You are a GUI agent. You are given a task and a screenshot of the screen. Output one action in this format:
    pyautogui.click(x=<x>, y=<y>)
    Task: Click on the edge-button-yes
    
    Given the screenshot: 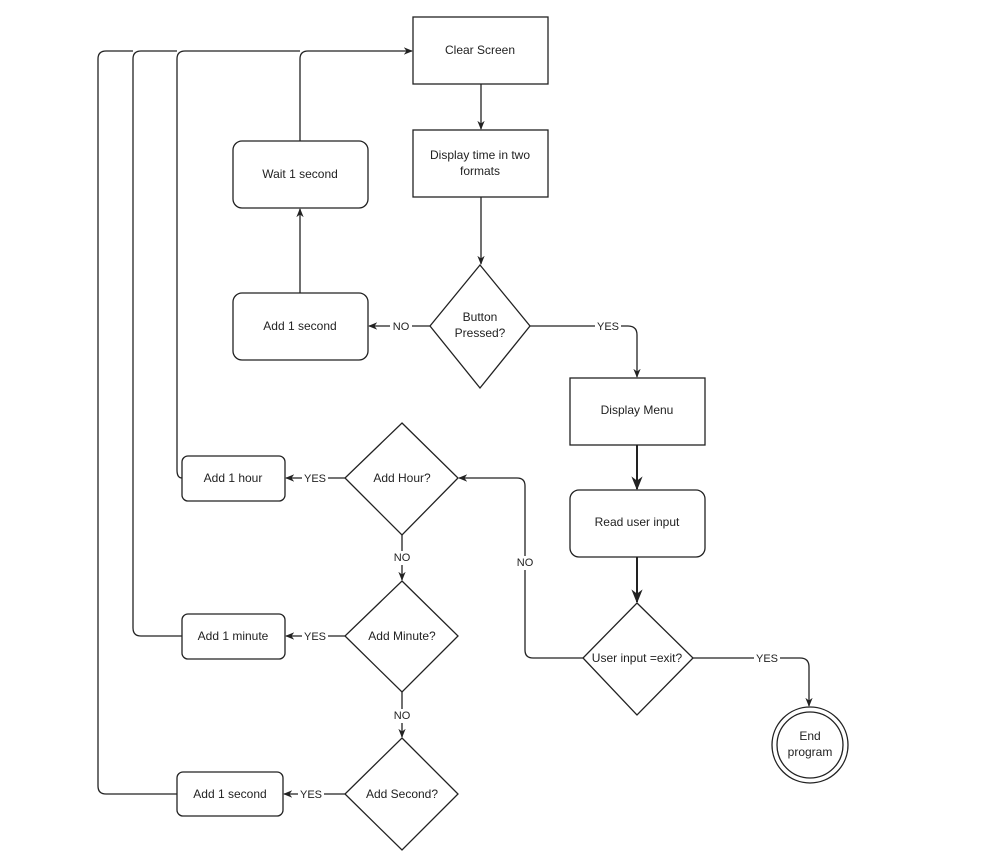 What is the action you would take?
    pyautogui.click(x=585, y=351)
    